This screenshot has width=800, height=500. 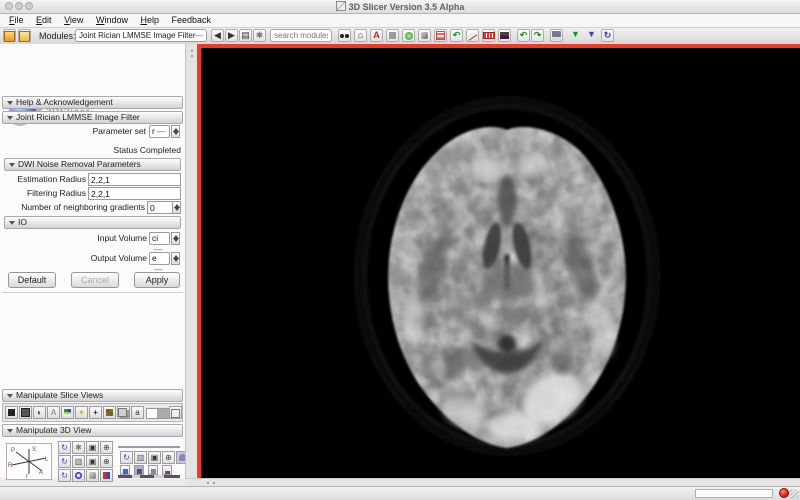 I want to click on slice-label-button: a, so click(x=137, y=412).